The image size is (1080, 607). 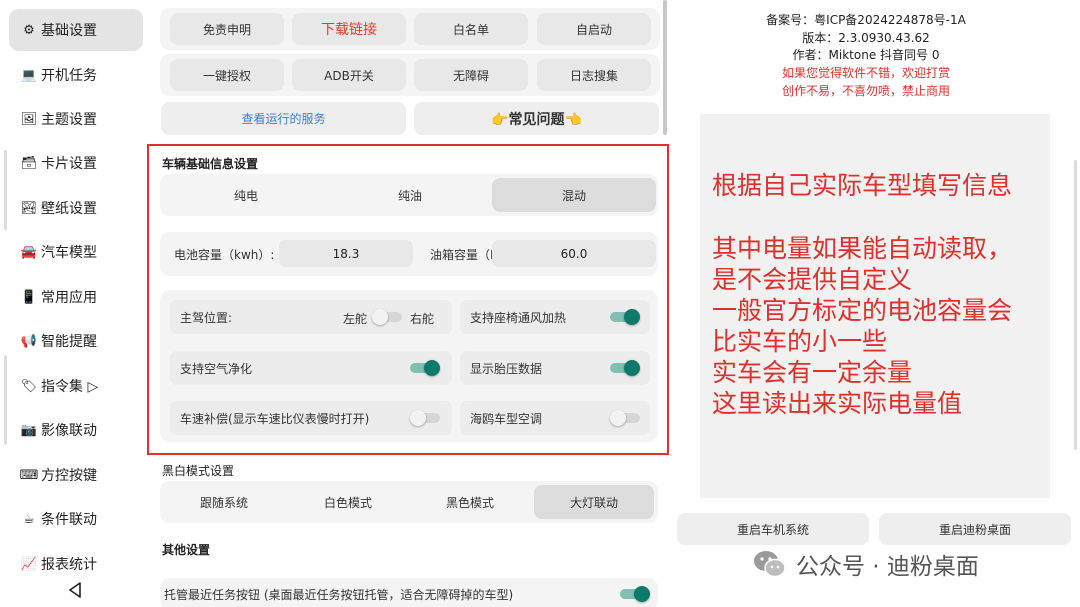 I want to click on sidebar-item-label: 基础设置, so click(x=69, y=31).